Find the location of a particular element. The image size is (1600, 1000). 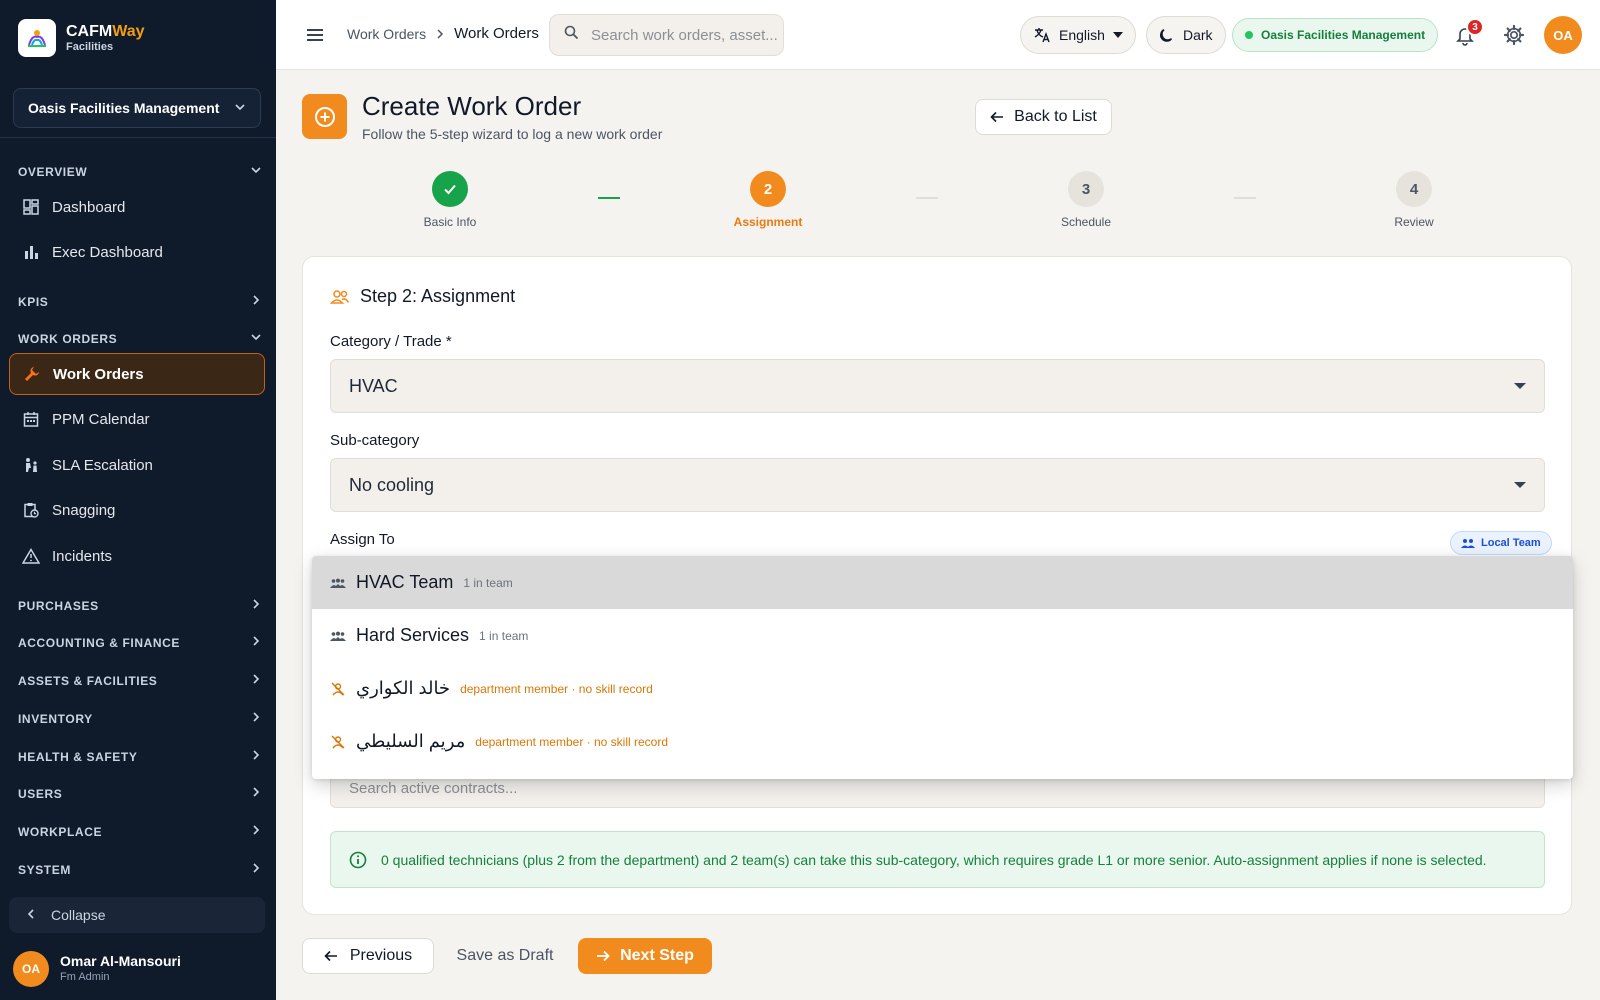

category-select: HVAC is located at coordinates (937, 386).